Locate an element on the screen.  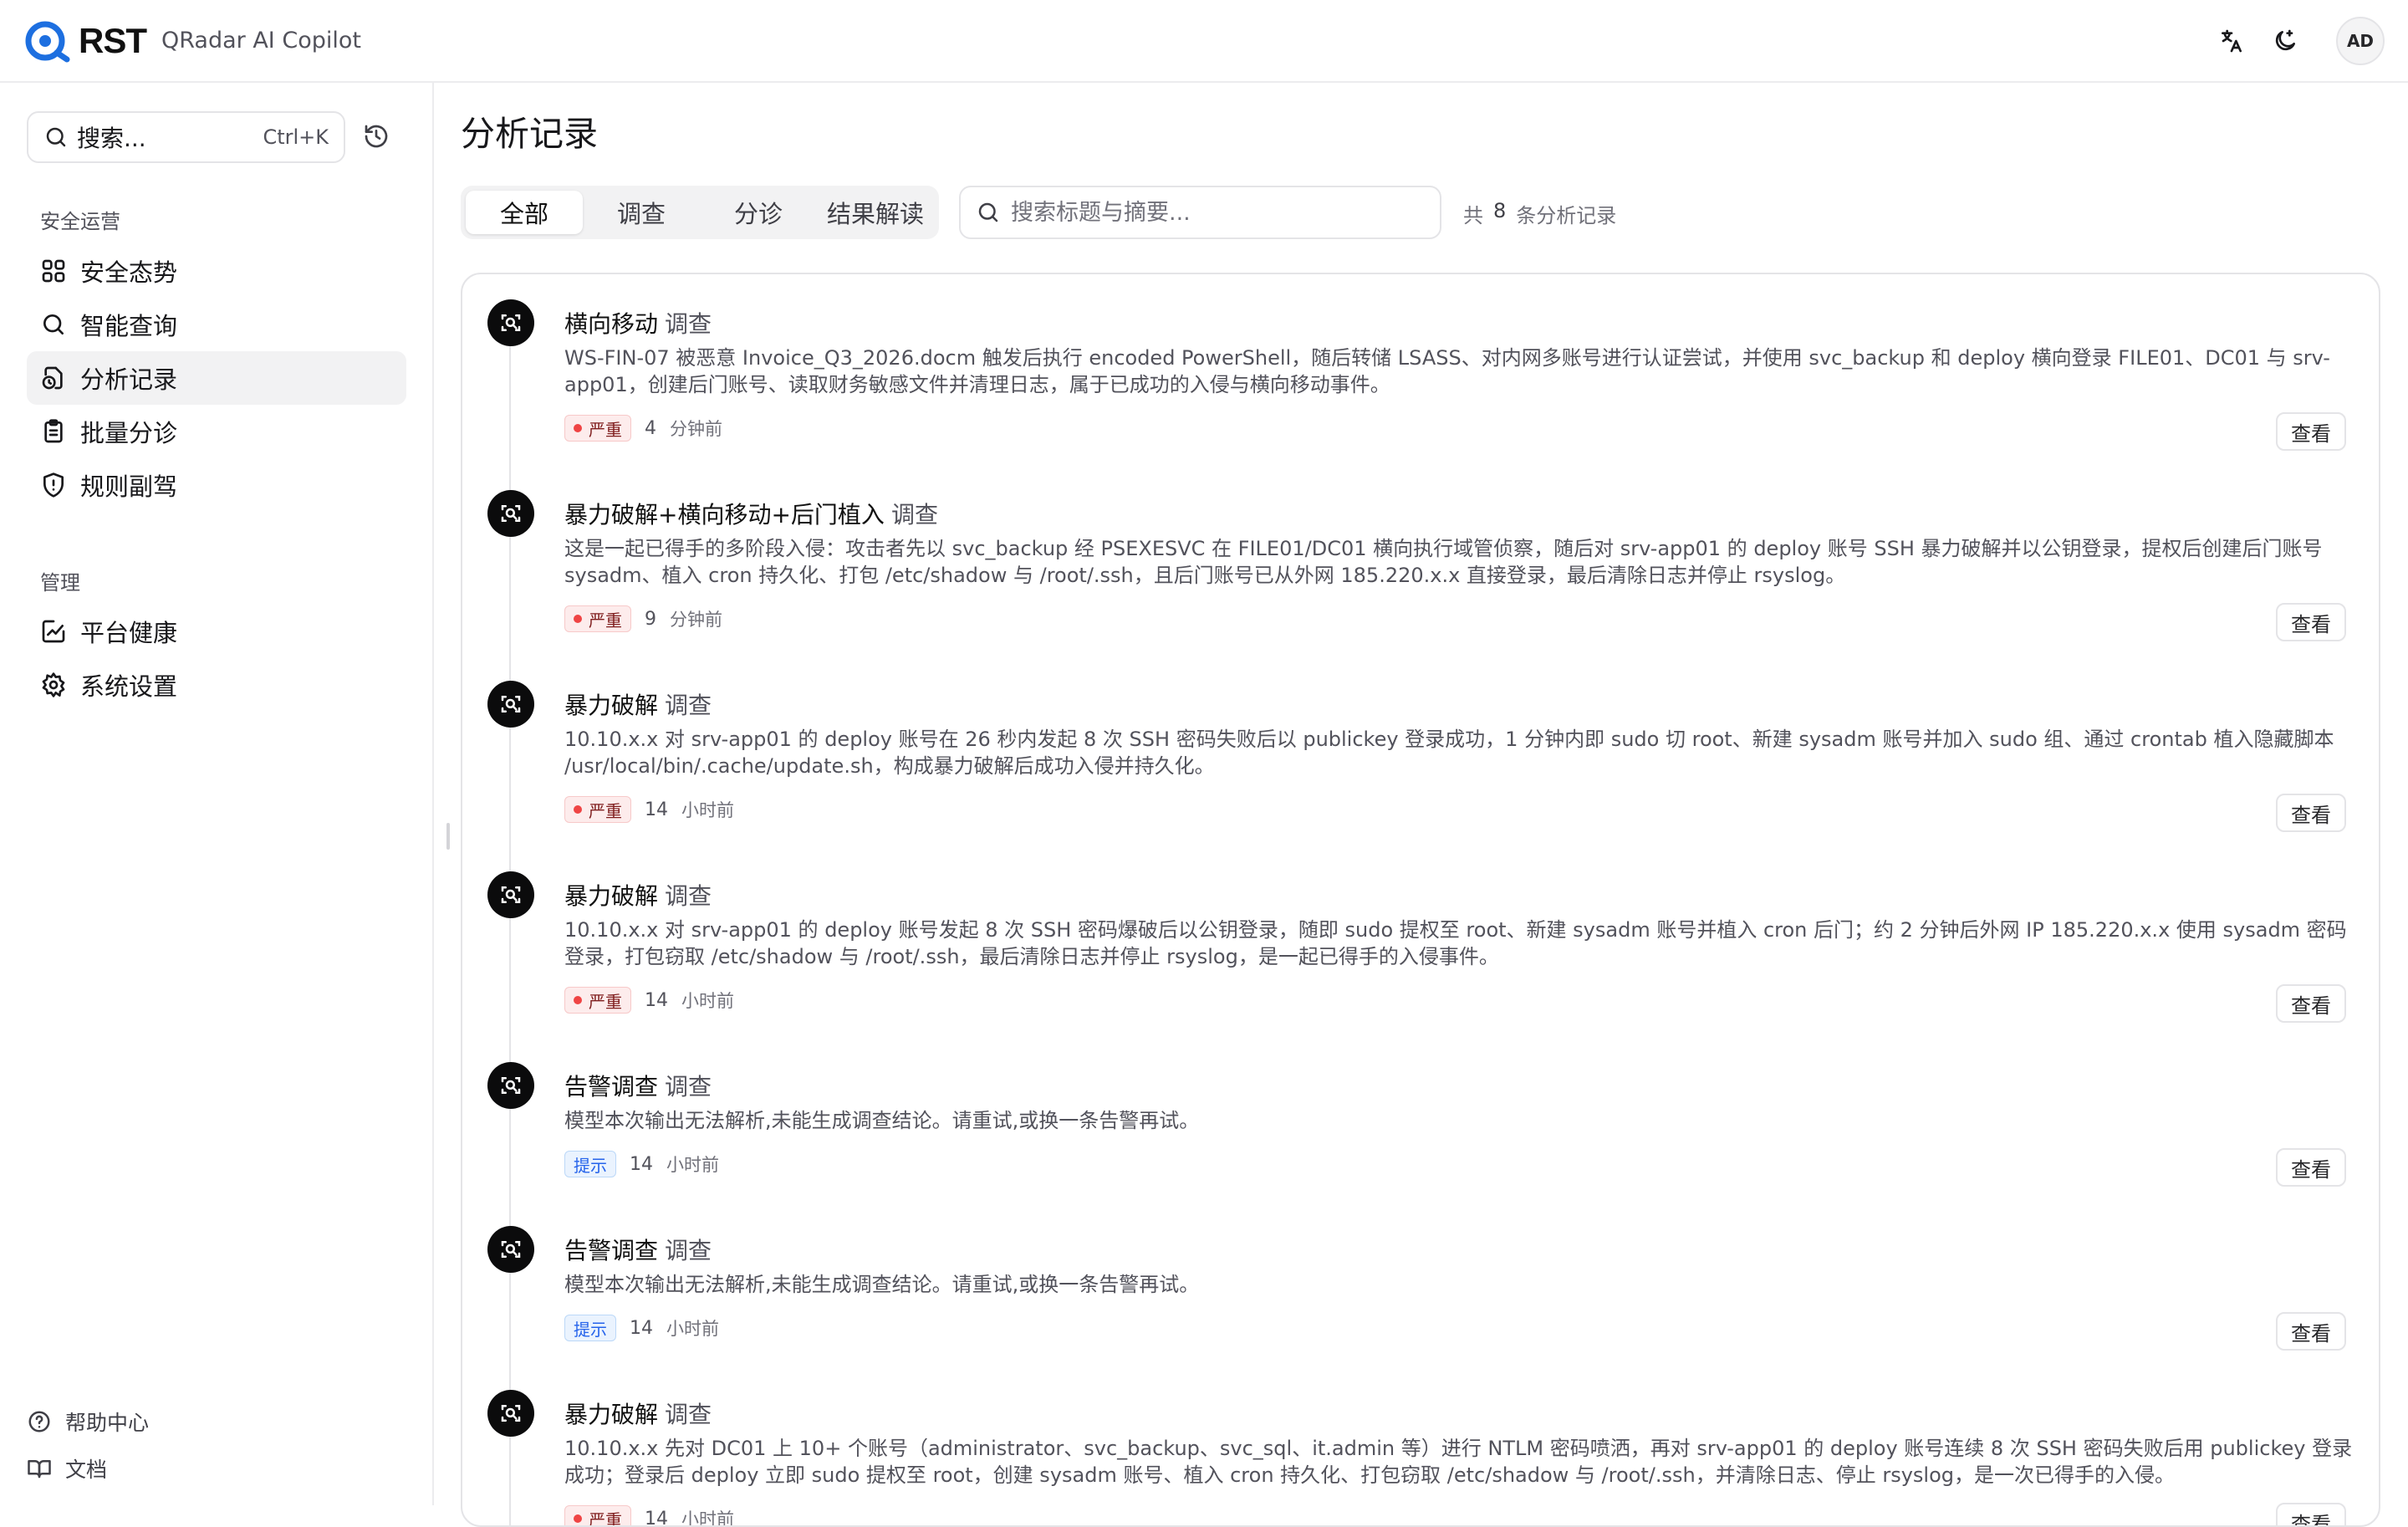
help-center-link: 帮助中心 is located at coordinates (88, 1422).